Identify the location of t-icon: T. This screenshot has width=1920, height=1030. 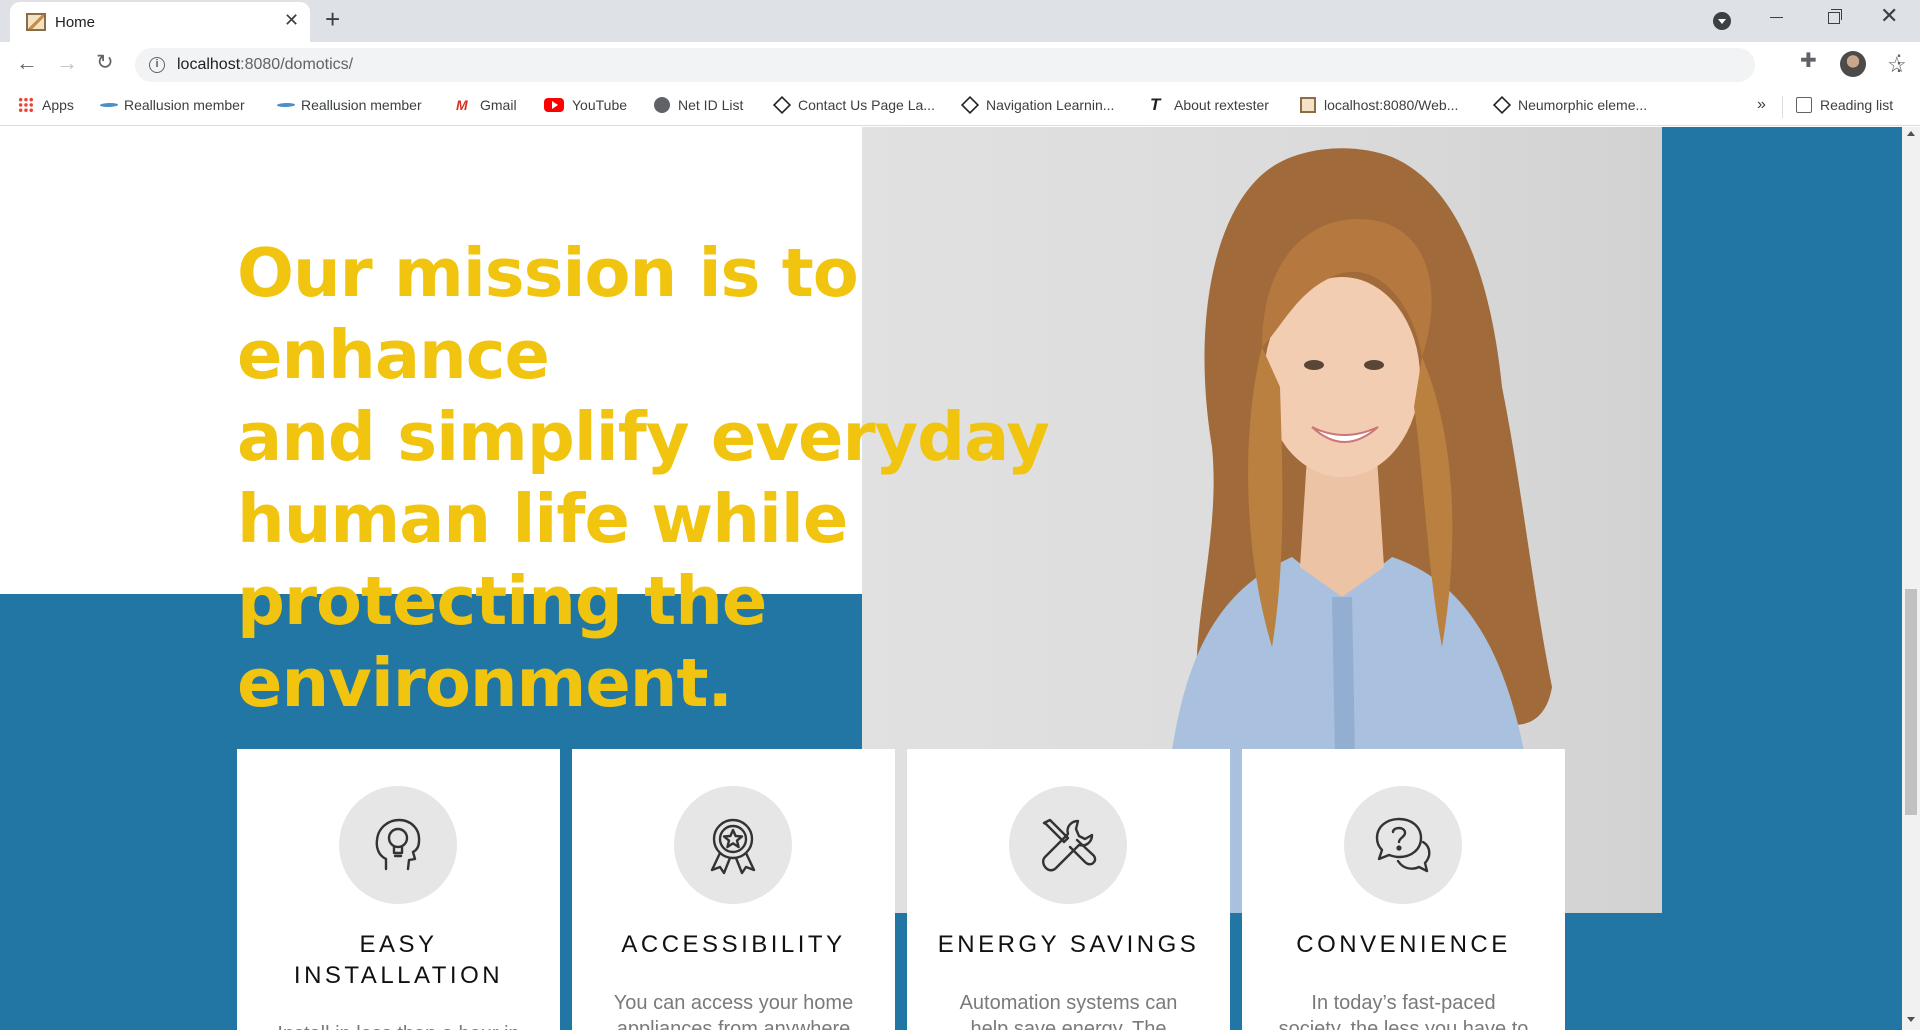
(1155, 104).